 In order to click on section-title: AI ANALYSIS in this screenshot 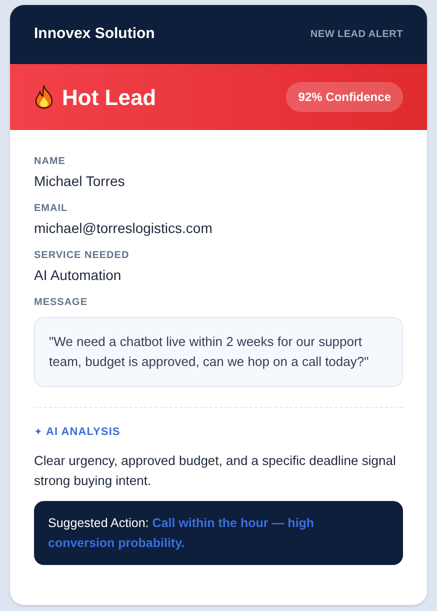, I will do `click(83, 432)`.